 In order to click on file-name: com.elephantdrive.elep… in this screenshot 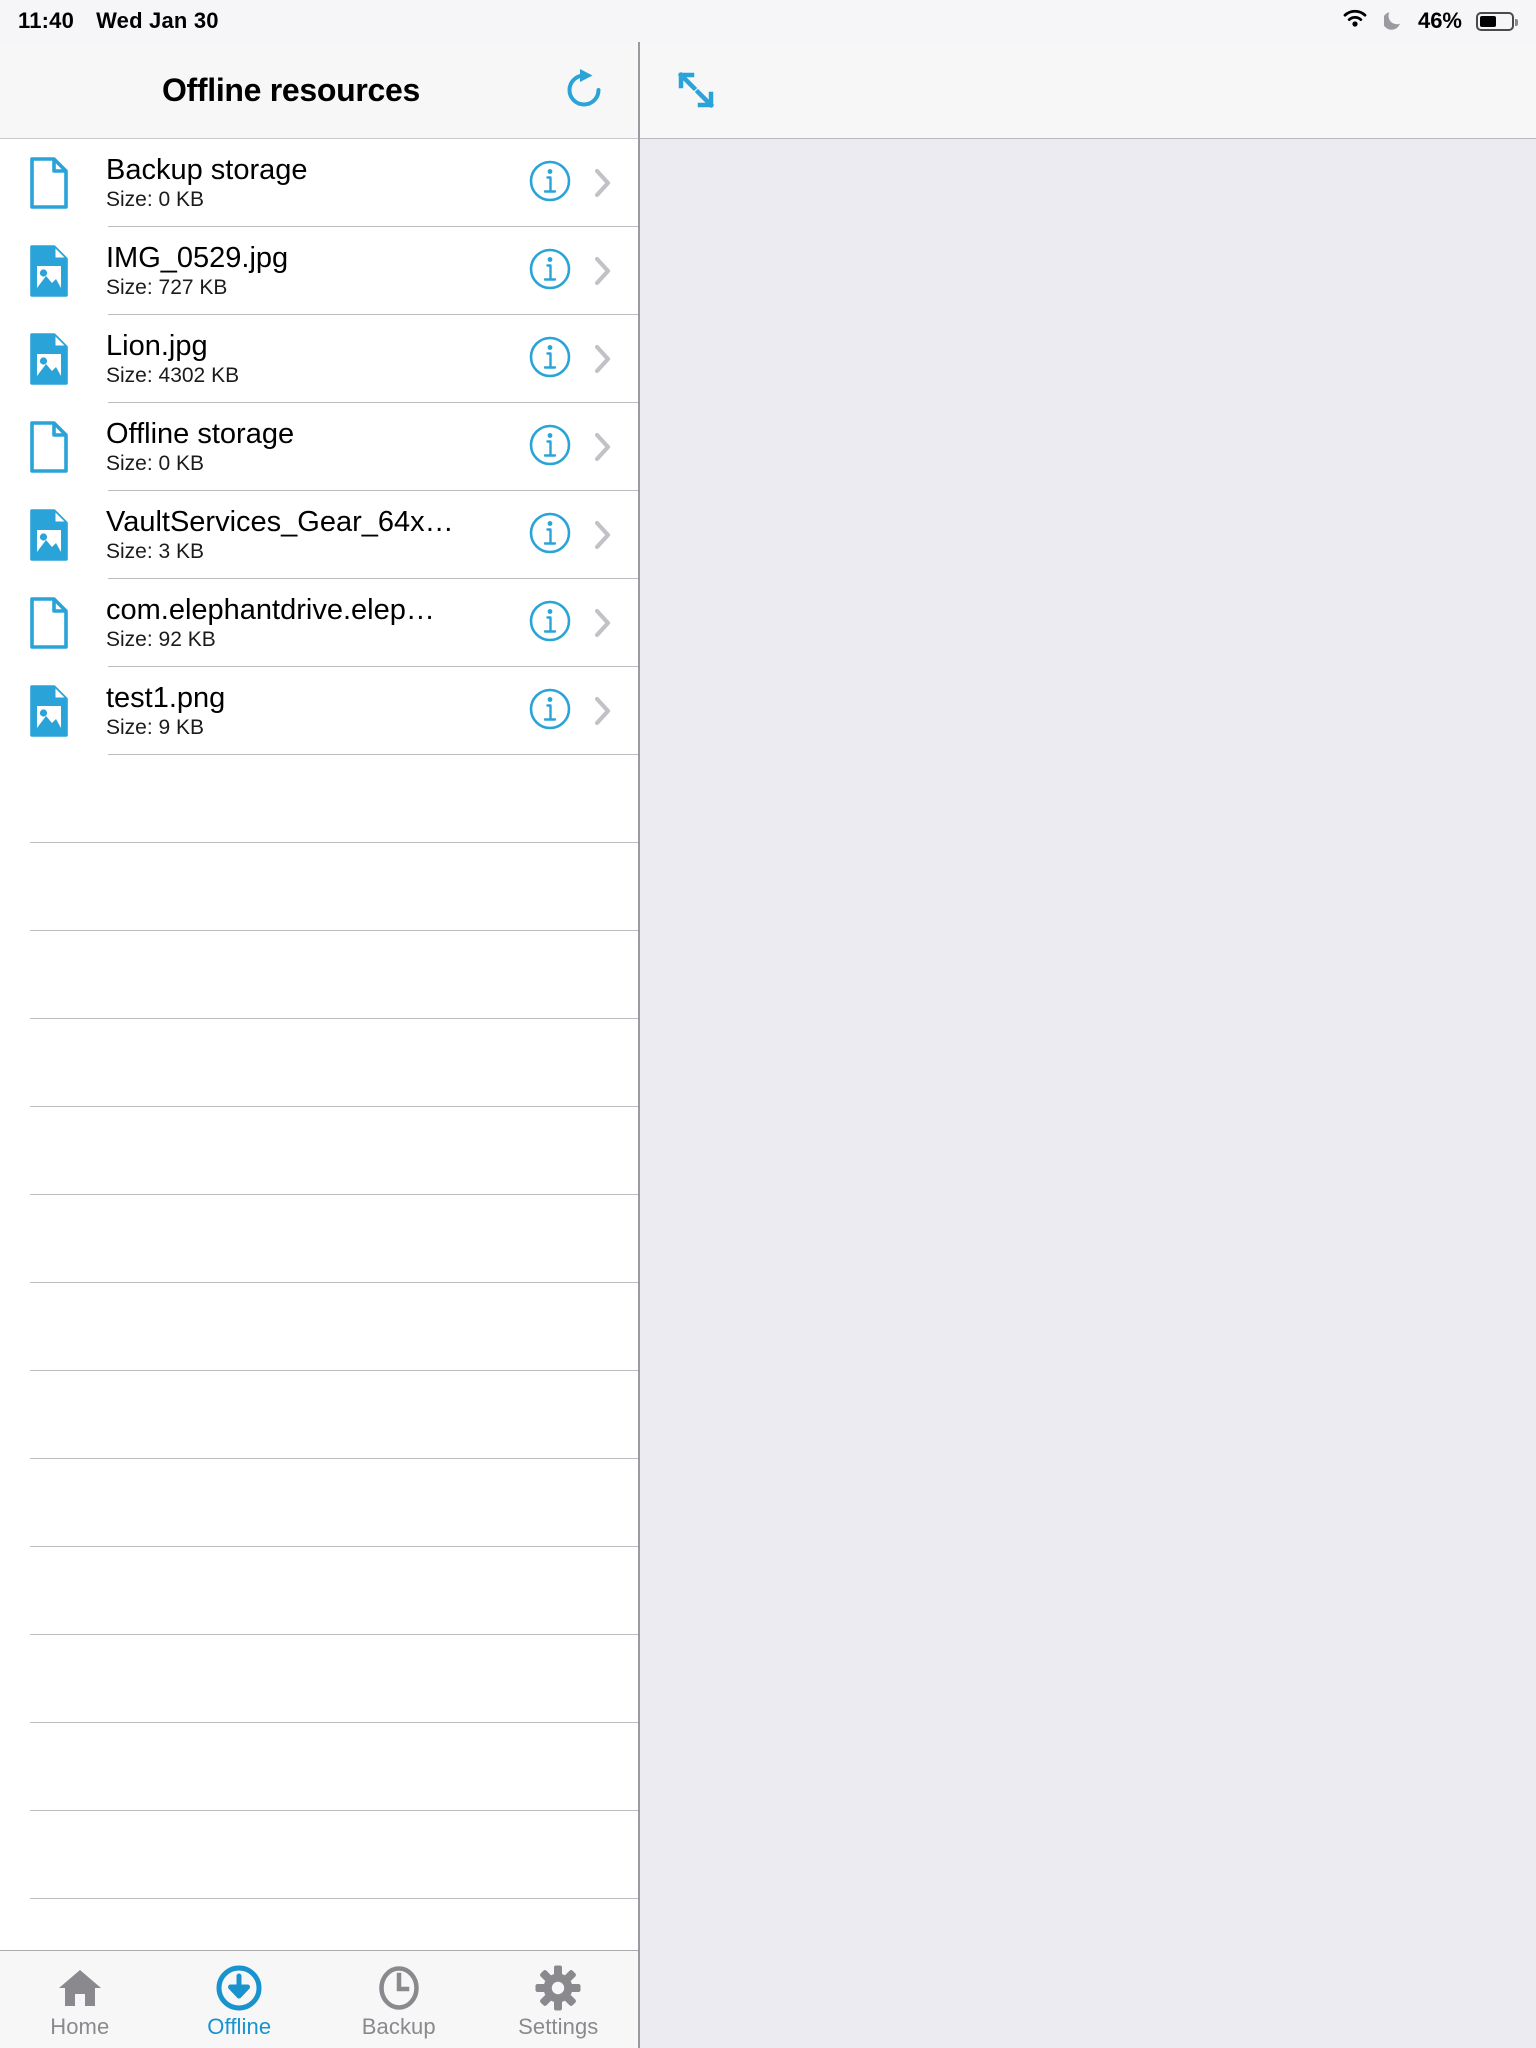, I will do `click(270, 609)`.